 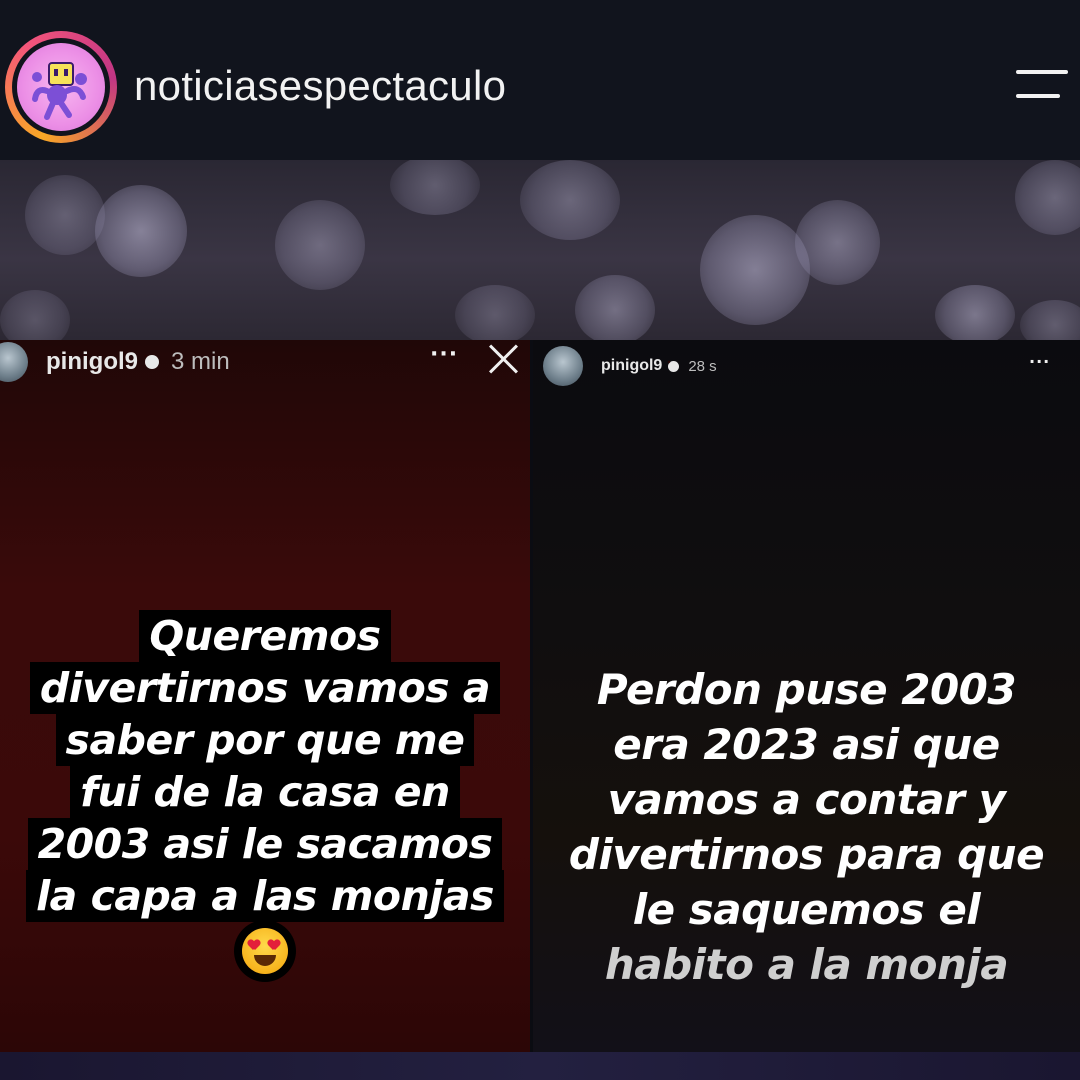 What do you see at coordinates (806, 689) in the screenshot?
I see `caption-line: Perdon puse 2003` at bounding box center [806, 689].